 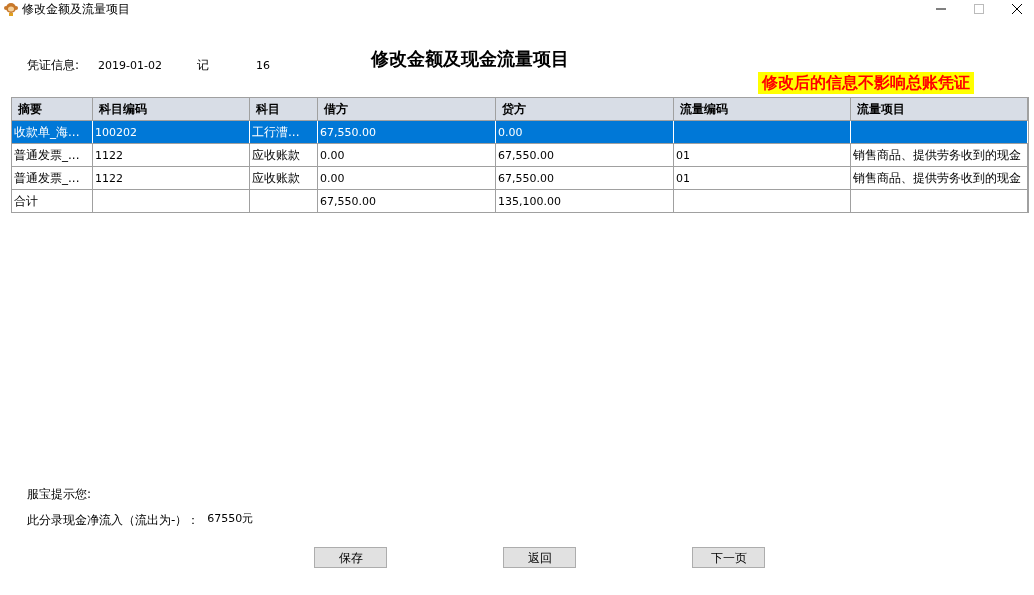 What do you see at coordinates (54, 65) in the screenshot?
I see `voucher-label: 凭证信息:` at bounding box center [54, 65].